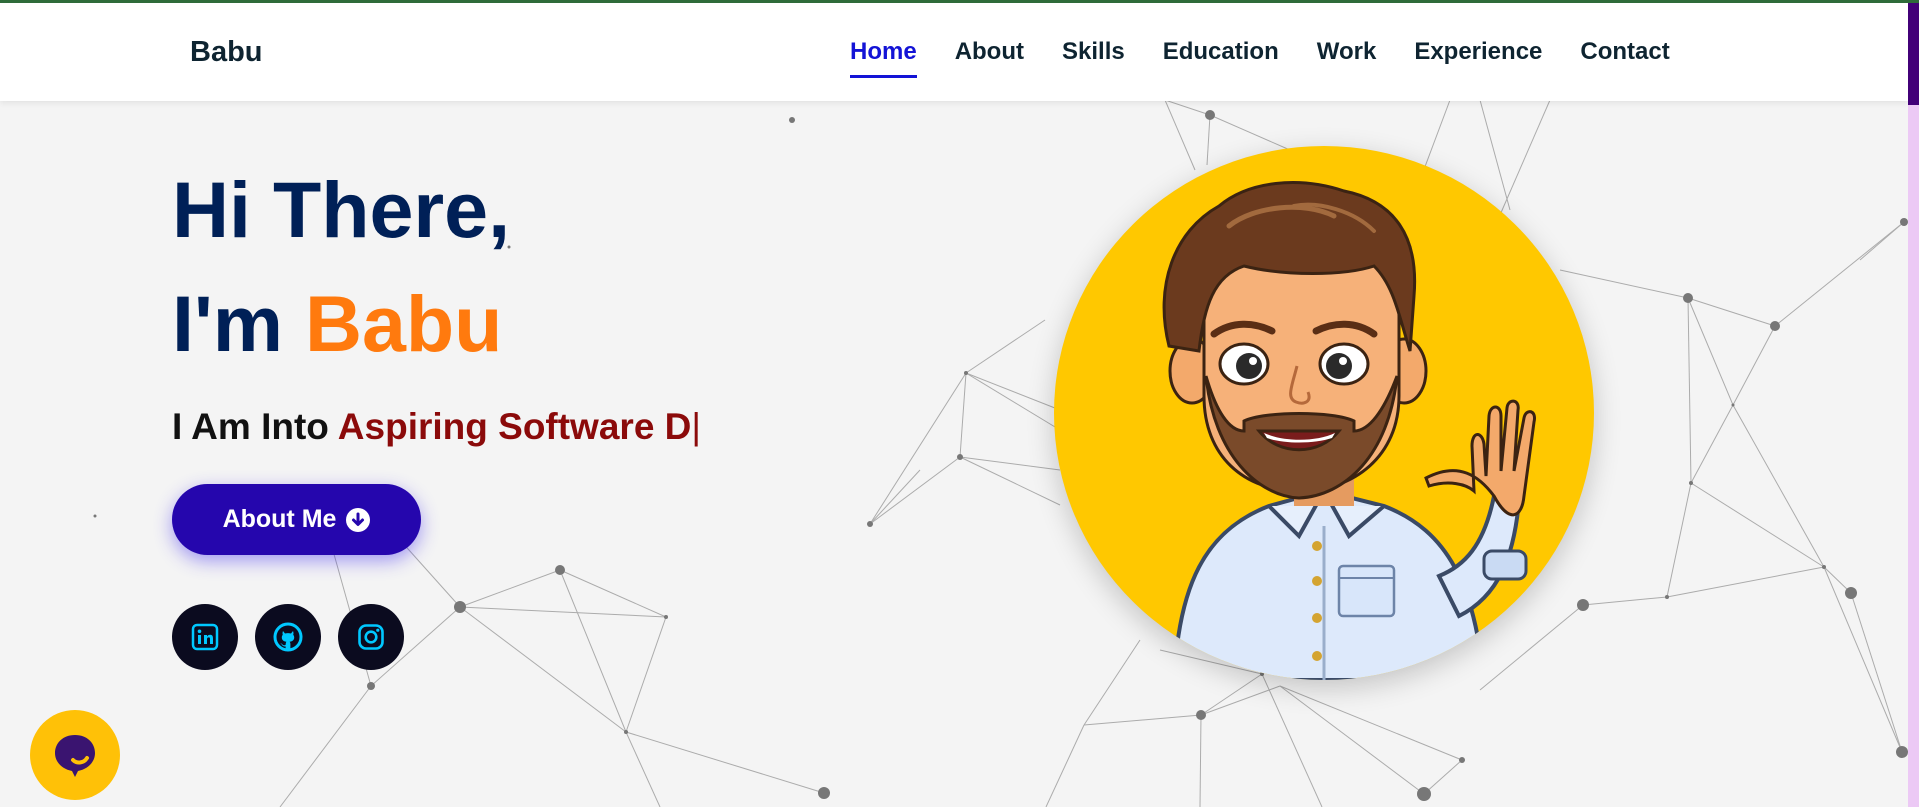  I want to click on about-me-button: About Me, so click(296, 519).